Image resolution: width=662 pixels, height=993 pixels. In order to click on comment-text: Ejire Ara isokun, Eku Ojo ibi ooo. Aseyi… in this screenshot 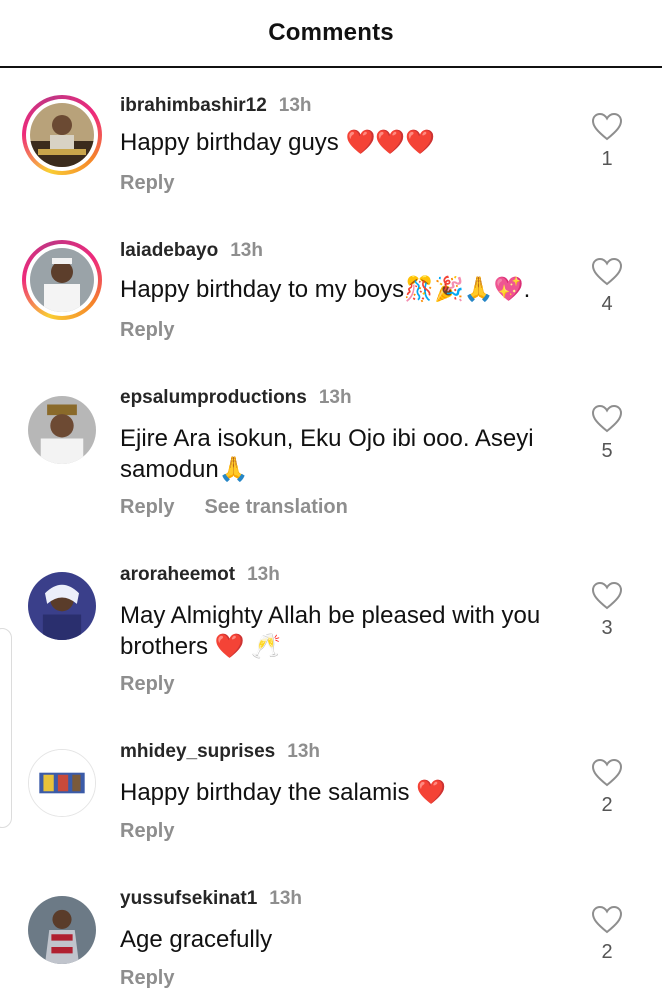, I will do `click(327, 454)`.